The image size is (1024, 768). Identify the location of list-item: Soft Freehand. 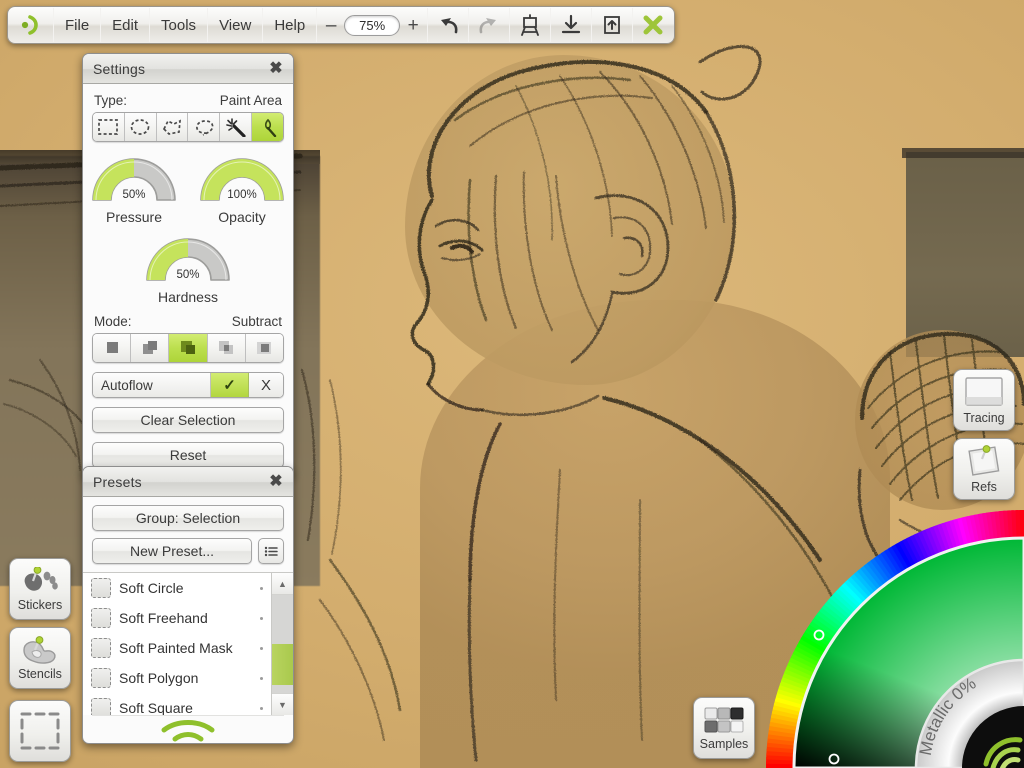
(177, 618).